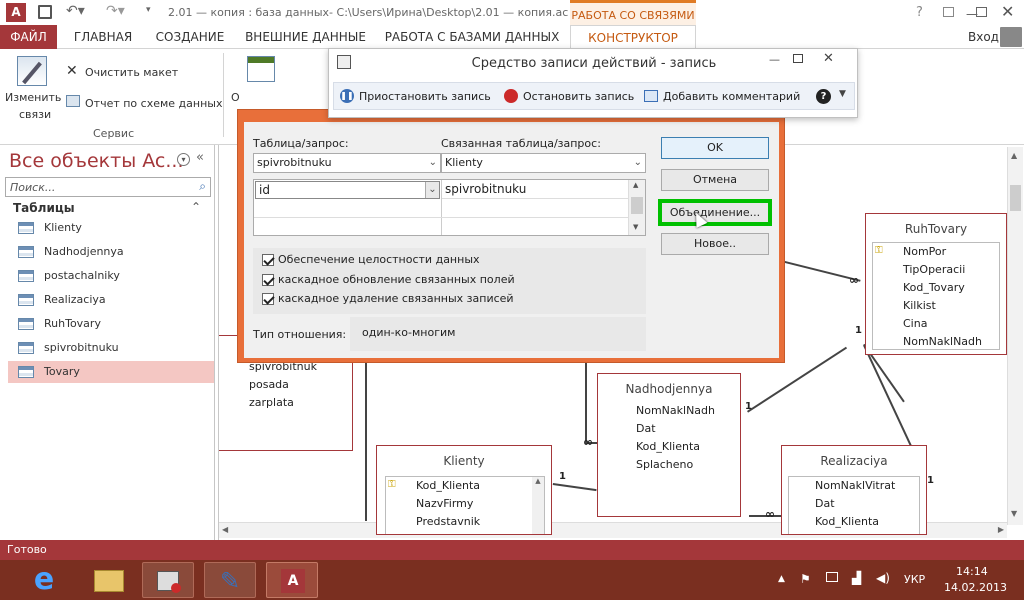 The width and height of the screenshot is (1024, 600). What do you see at coordinates (292, 580) in the screenshot?
I see `access-taskbar-icon: A` at bounding box center [292, 580].